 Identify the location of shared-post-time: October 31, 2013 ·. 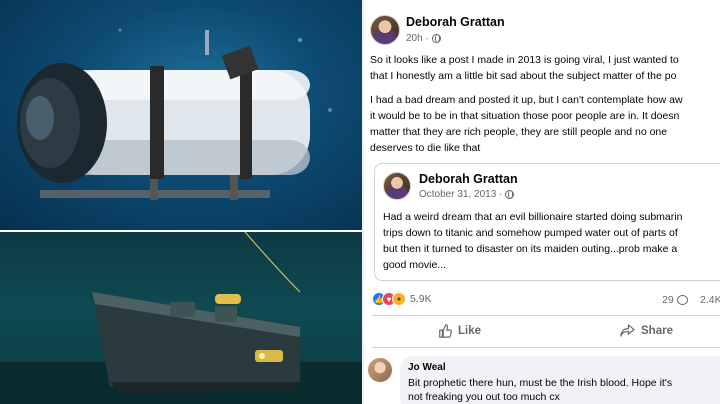
(460, 194).